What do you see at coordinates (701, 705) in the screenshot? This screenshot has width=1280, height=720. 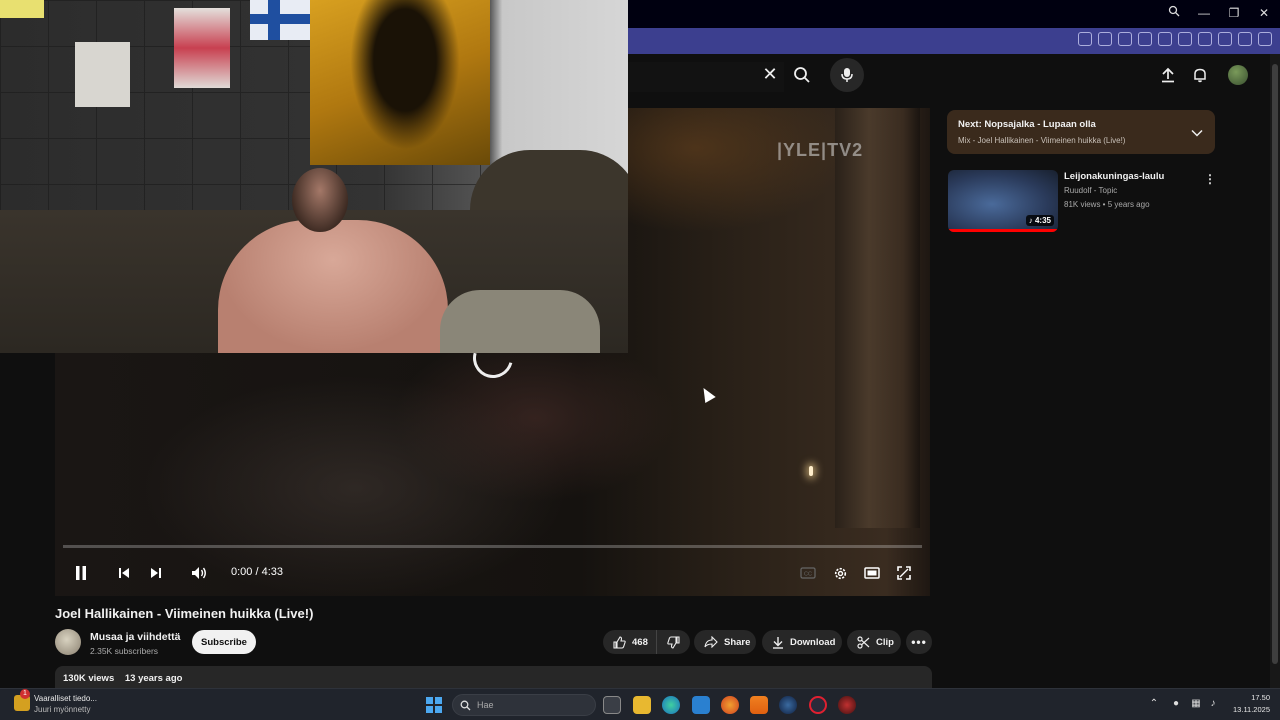 I see `store-icon` at bounding box center [701, 705].